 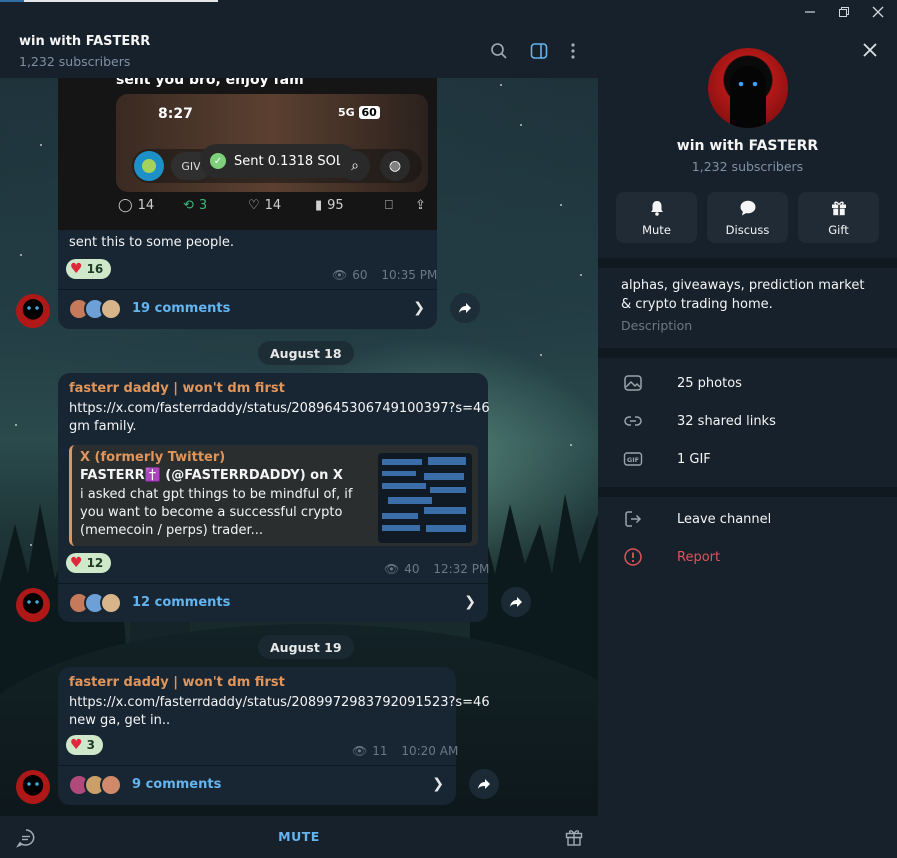 I want to click on more-menu-button, so click(x=573, y=51).